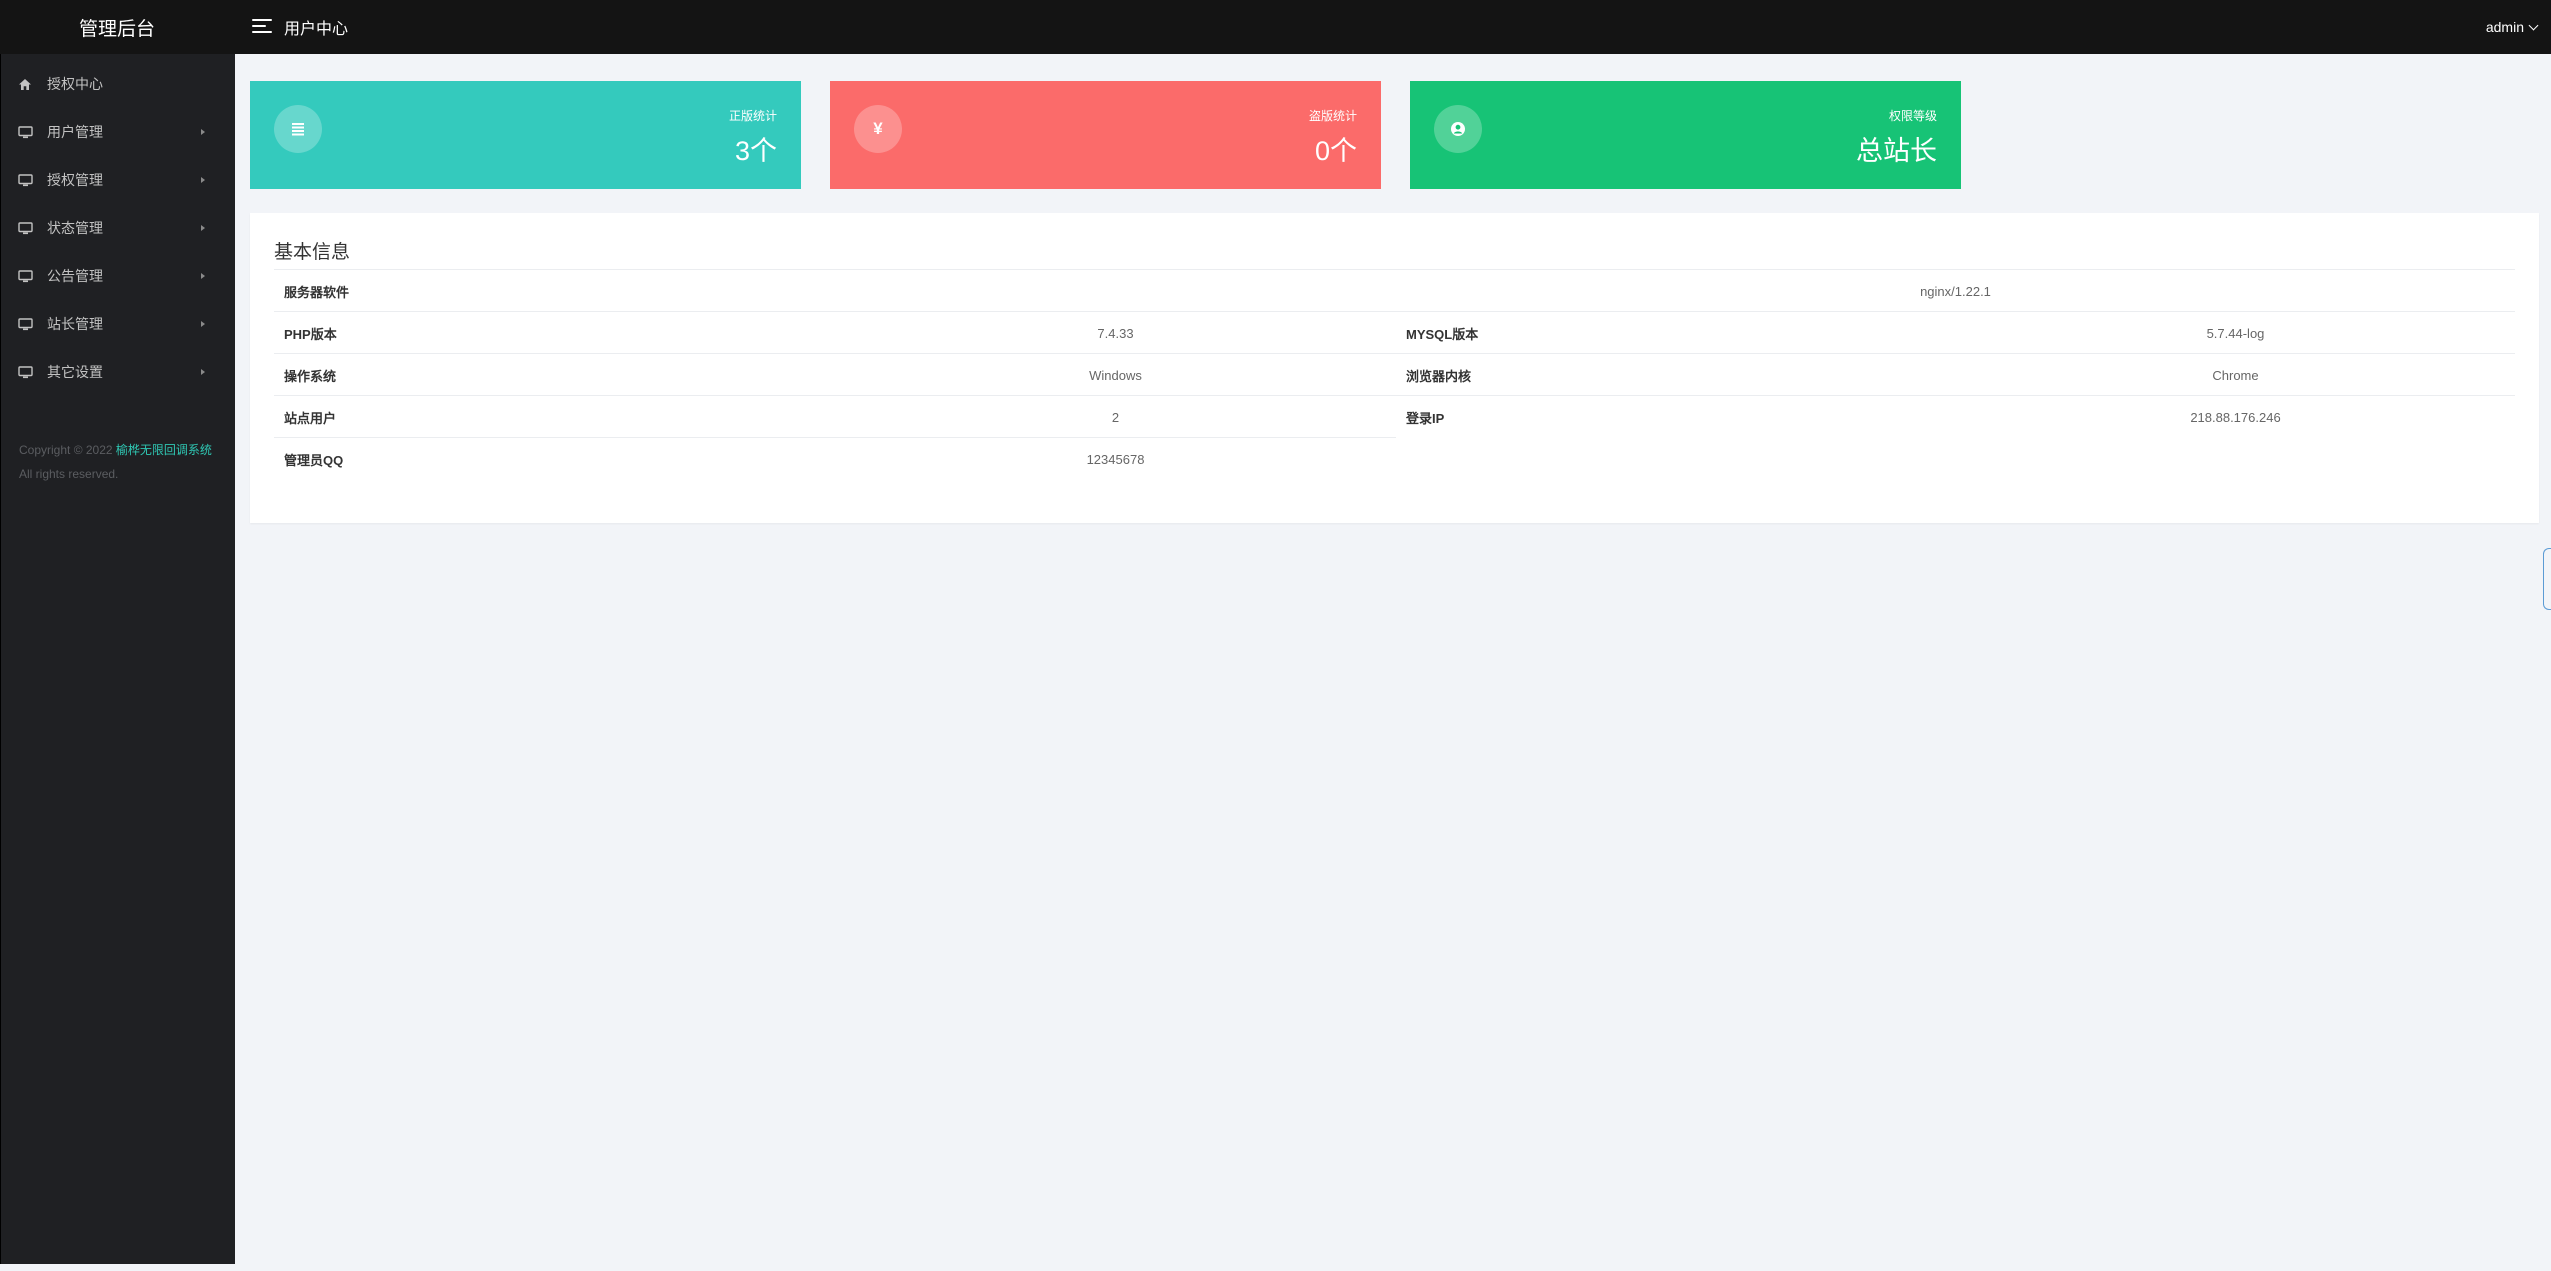  Describe the element at coordinates (75, 180) in the screenshot. I see `sidebar-item-label: 授权管理` at that location.